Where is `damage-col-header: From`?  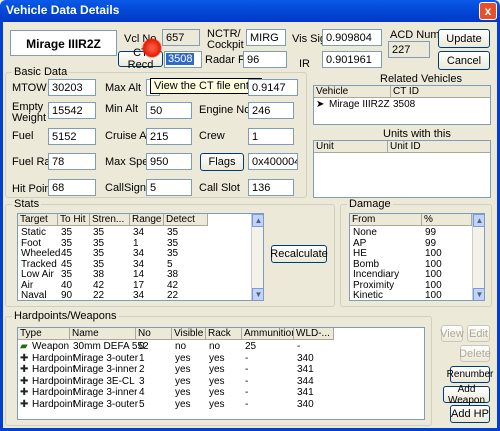
damage-col-header: From is located at coordinates (386, 220).